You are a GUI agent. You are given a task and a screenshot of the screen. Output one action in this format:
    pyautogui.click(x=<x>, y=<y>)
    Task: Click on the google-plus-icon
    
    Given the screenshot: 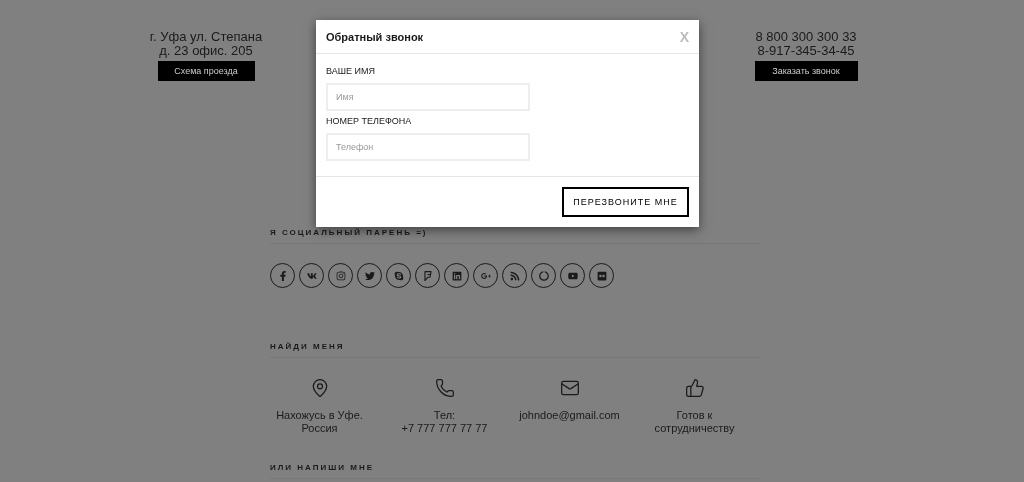 What is the action you would take?
    pyautogui.click(x=485, y=275)
    